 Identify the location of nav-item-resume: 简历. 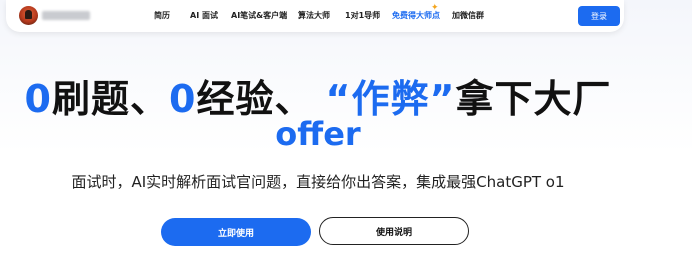
(162, 16).